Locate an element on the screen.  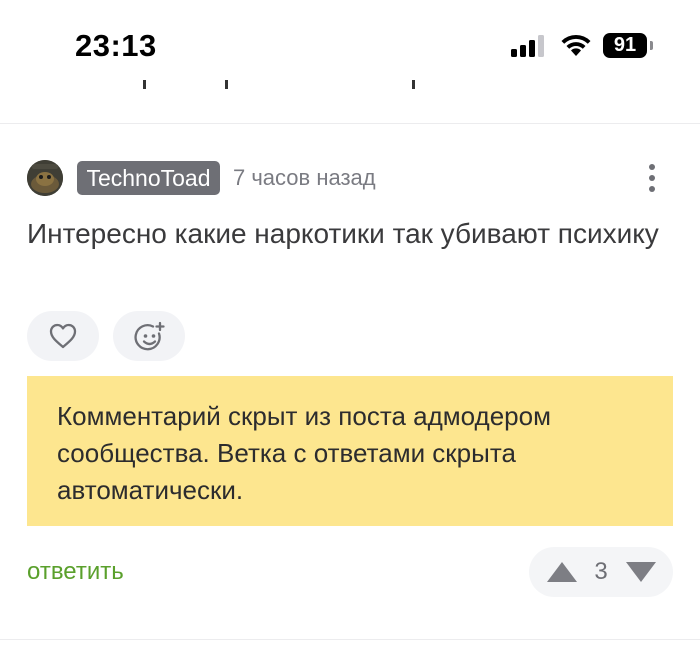
battery-level: 91 is located at coordinates (625, 45).